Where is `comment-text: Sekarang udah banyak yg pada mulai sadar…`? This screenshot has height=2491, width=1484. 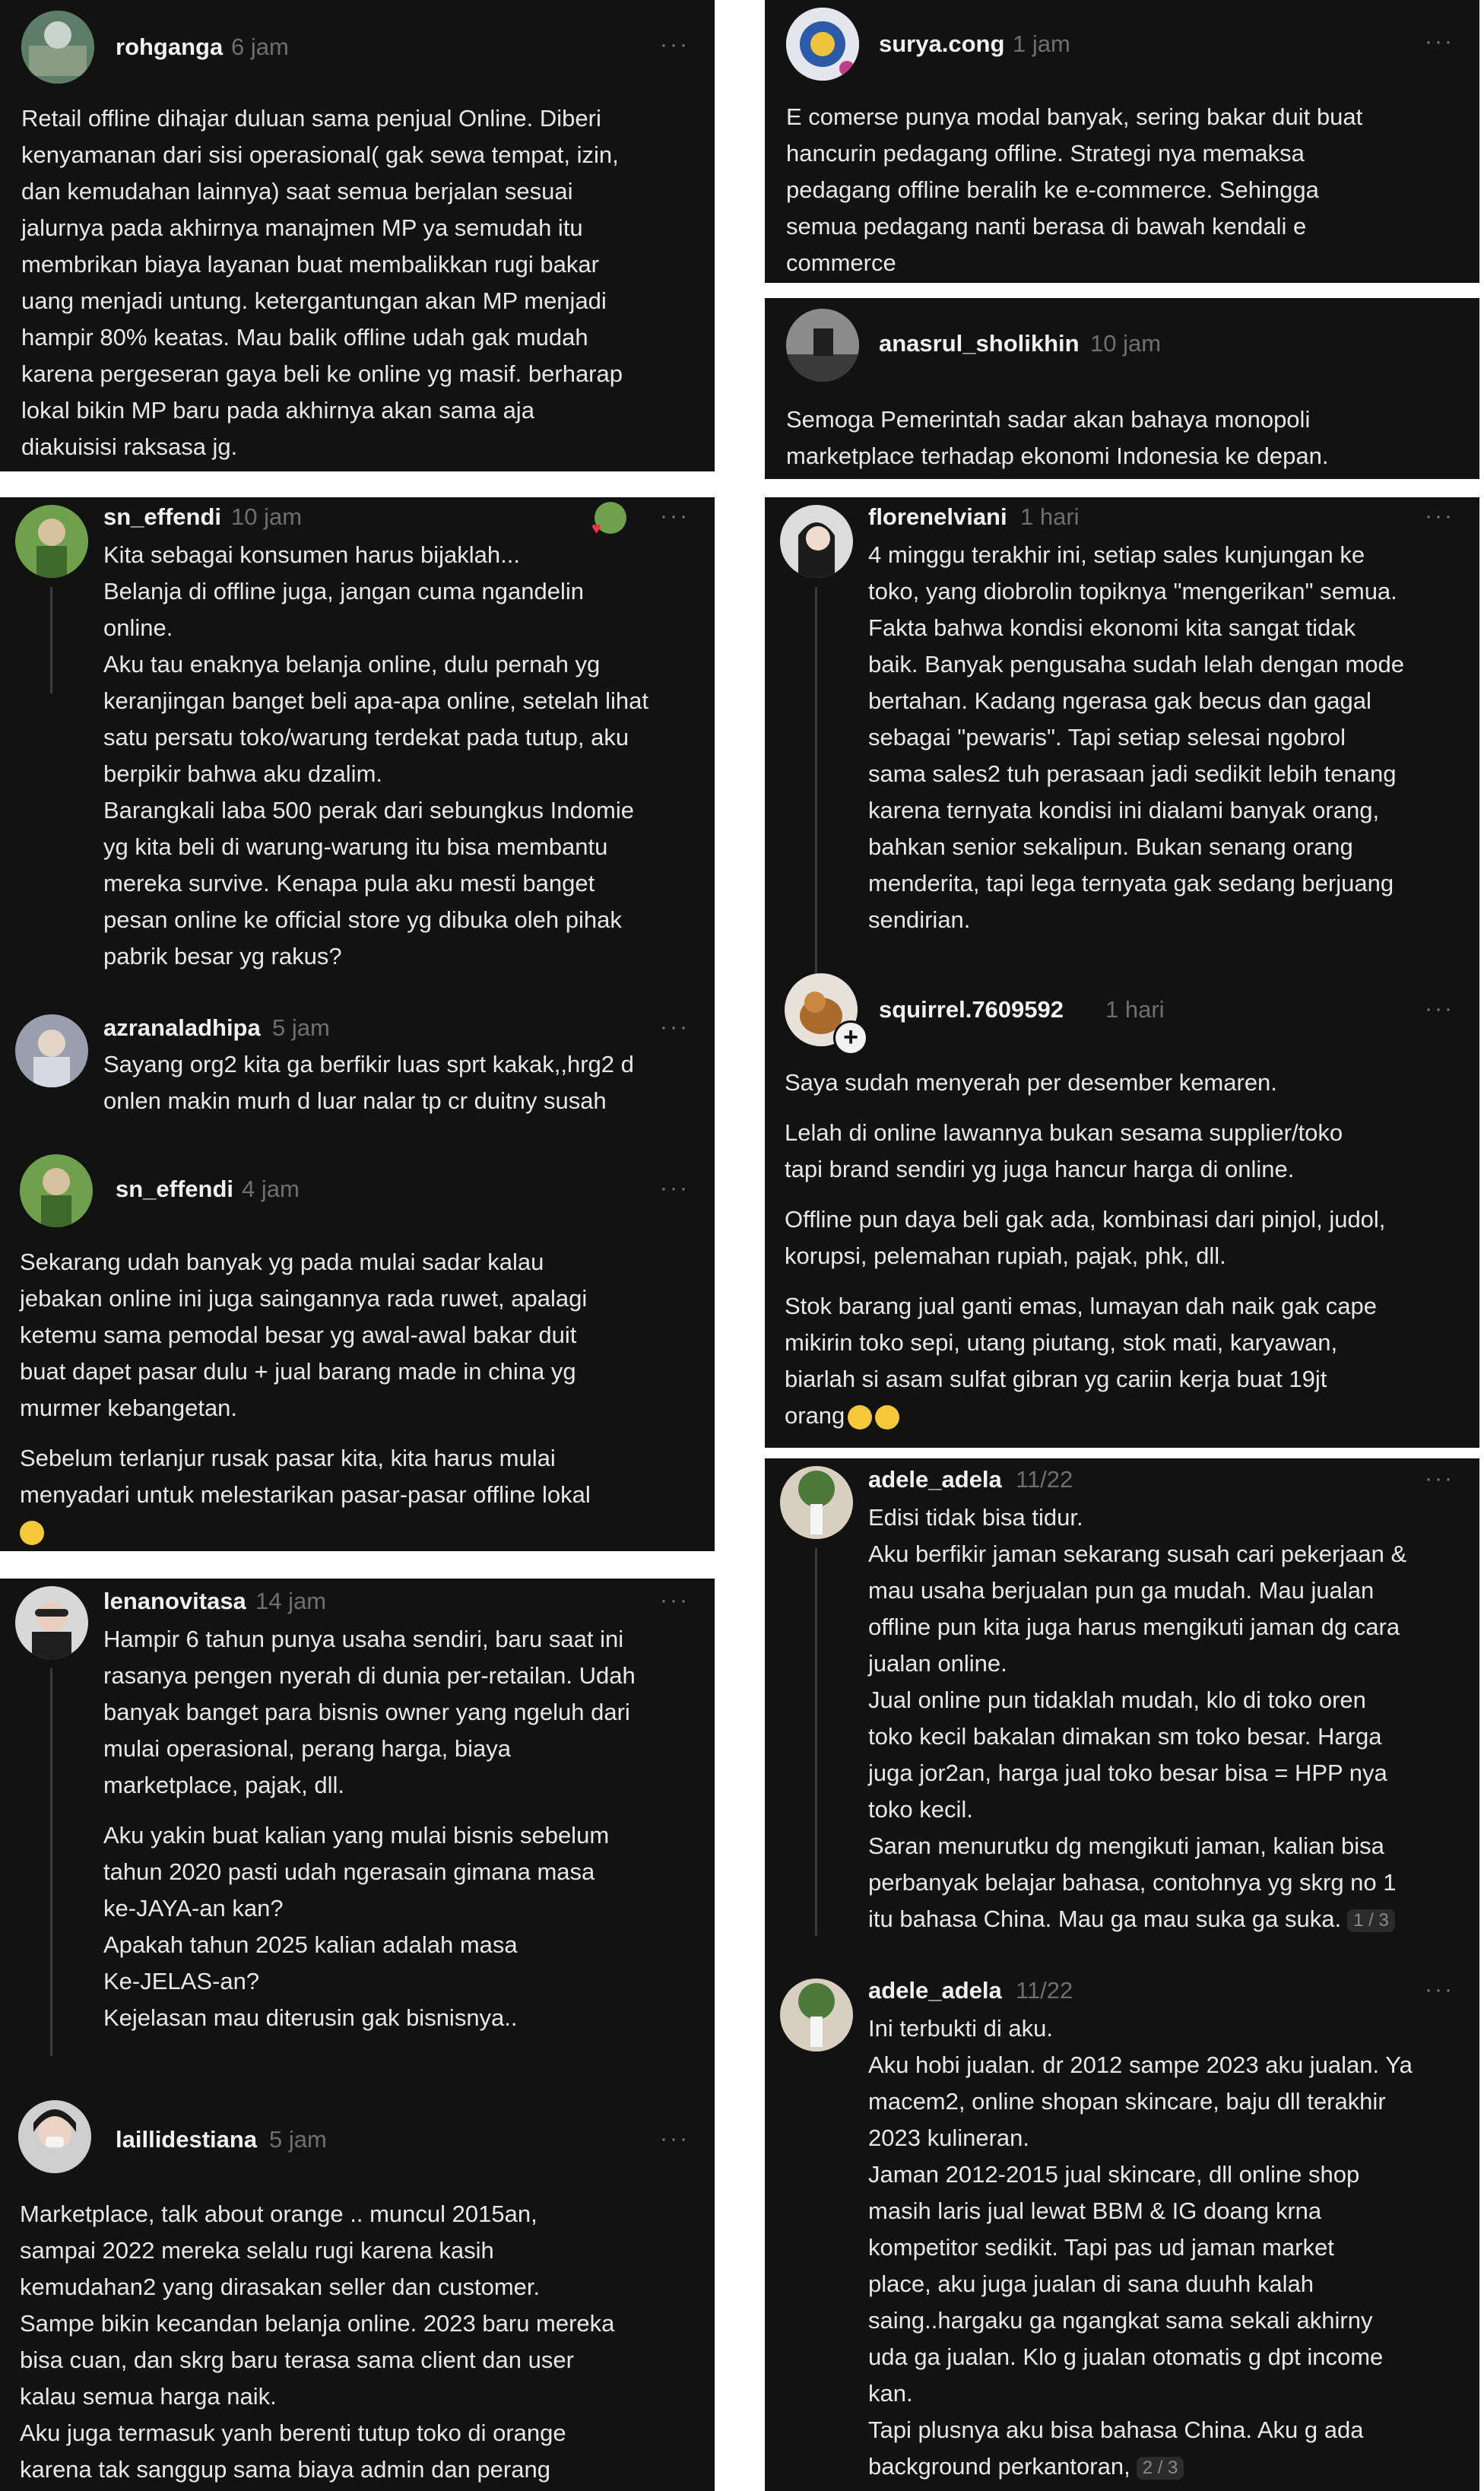 comment-text: Sekarang udah banyak yg pada mulai sadar… is located at coordinates (362, 1397).